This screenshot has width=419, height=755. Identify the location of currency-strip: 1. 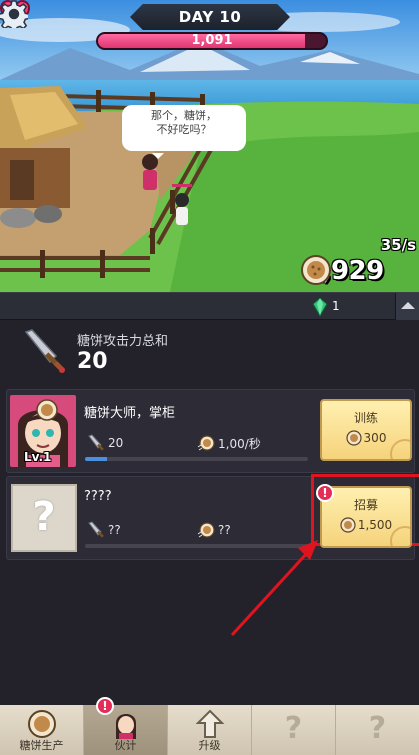
(209, 306).